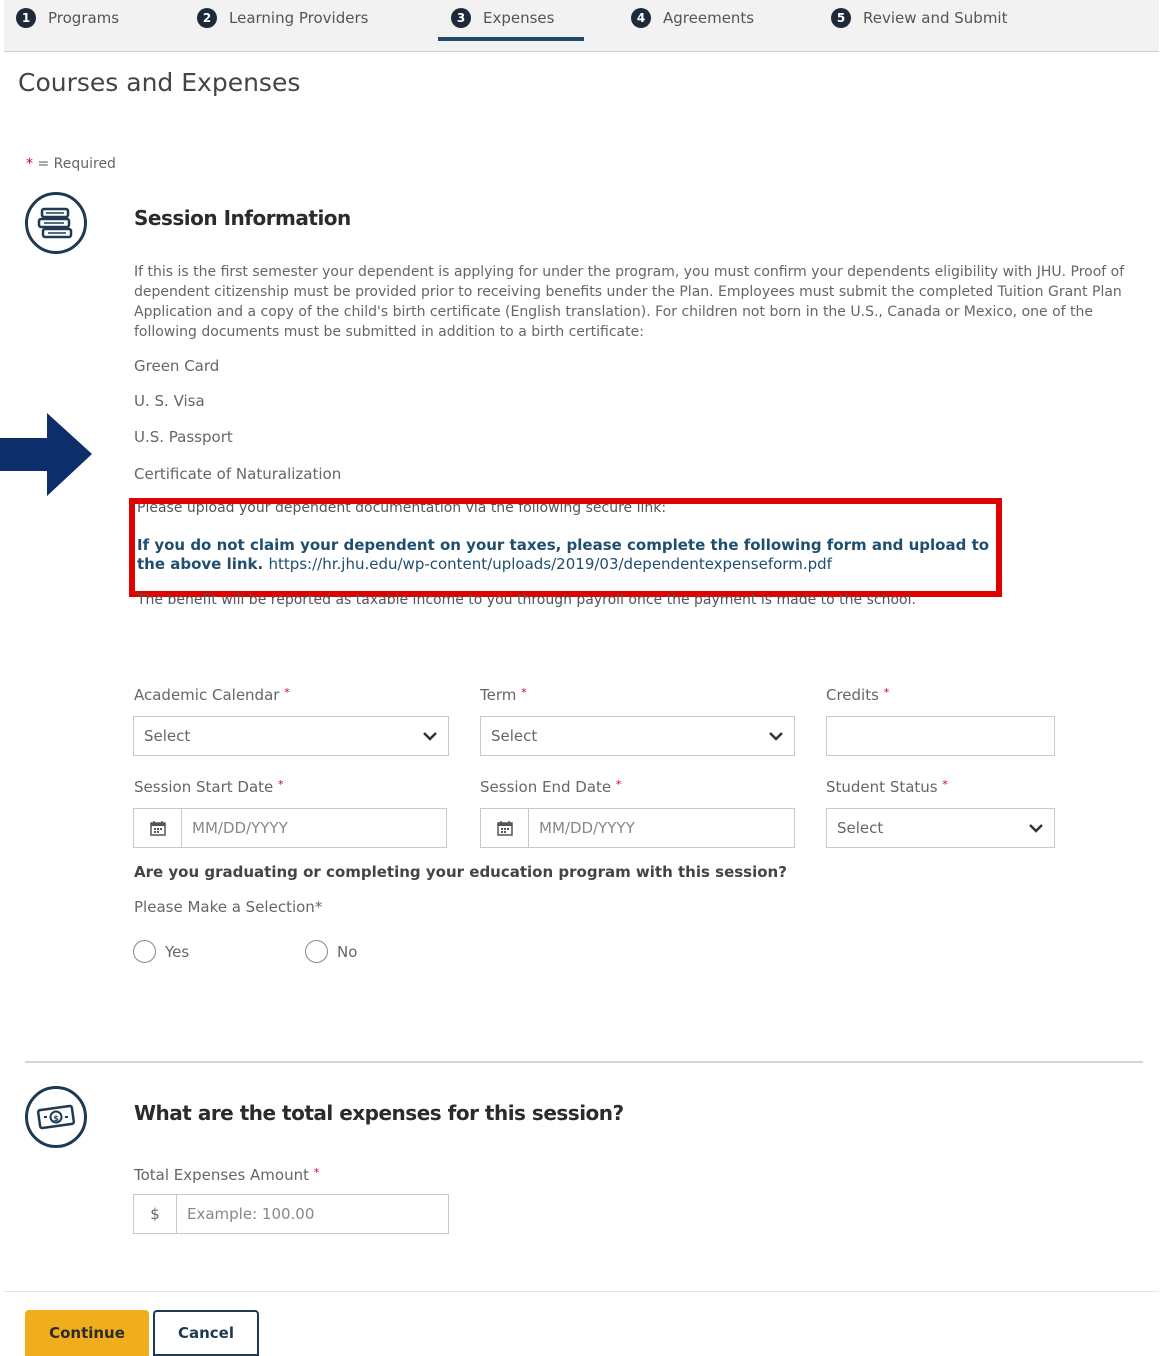 Image resolution: width=1163 pixels, height=1356 pixels. I want to click on radio-yes-label: Yes, so click(177, 951).